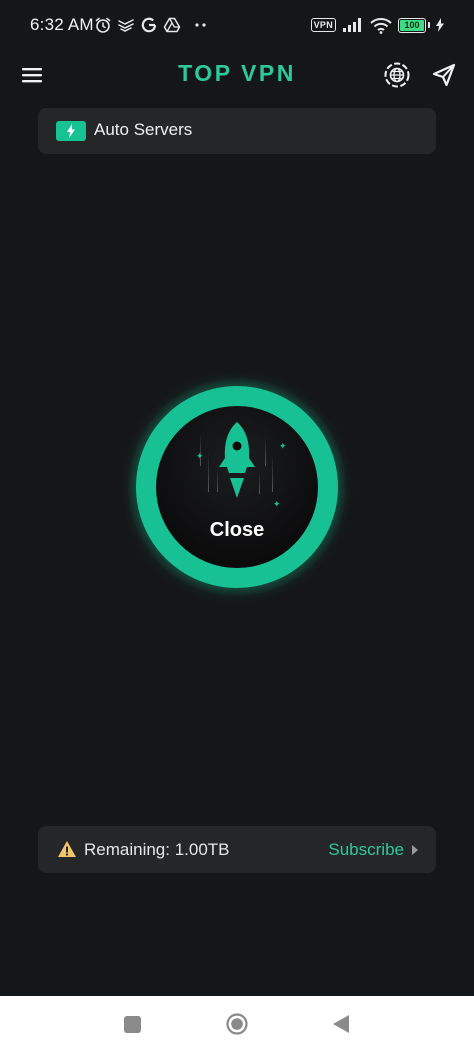 The height and width of the screenshot is (1053, 474). I want to click on data-usage-bar: Remaining: 1.00TB Subscribe, so click(237, 849).